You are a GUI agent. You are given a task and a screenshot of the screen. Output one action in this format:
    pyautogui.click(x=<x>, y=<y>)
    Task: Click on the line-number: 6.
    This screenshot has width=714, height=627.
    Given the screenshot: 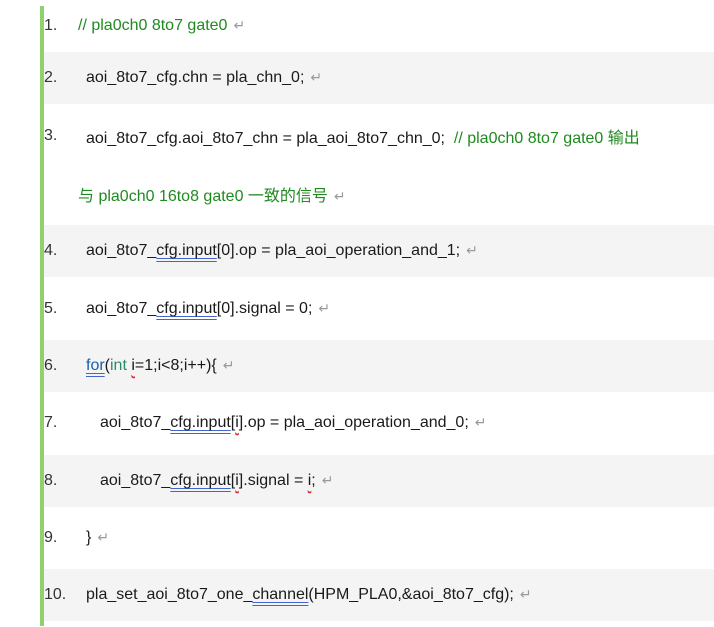 What is the action you would take?
    pyautogui.click(x=51, y=365)
    